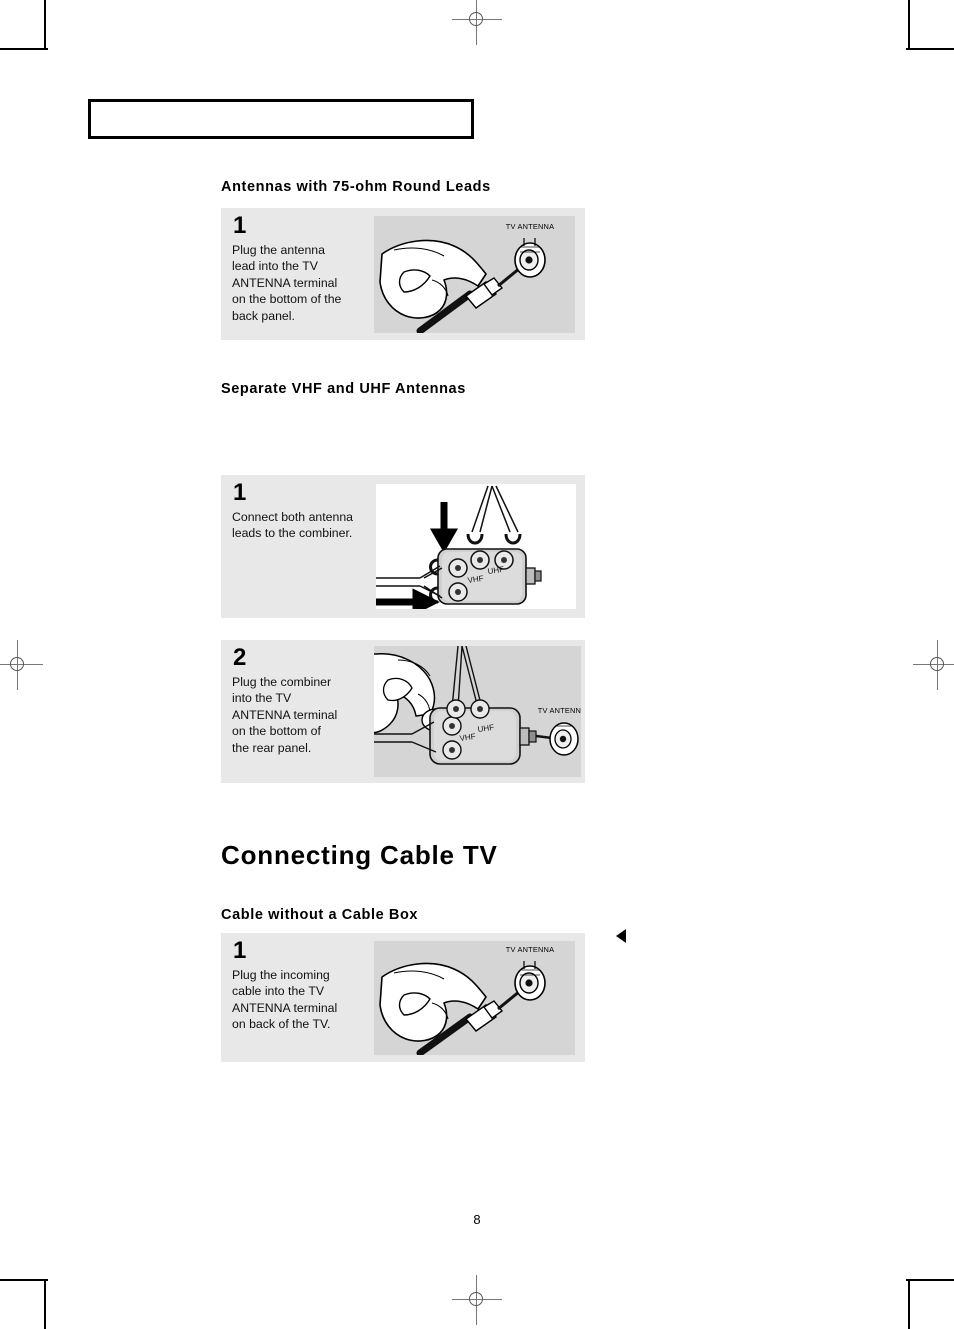 The height and width of the screenshot is (1329, 954). I want to click on registration-mark-left-center, so click(21, 665).